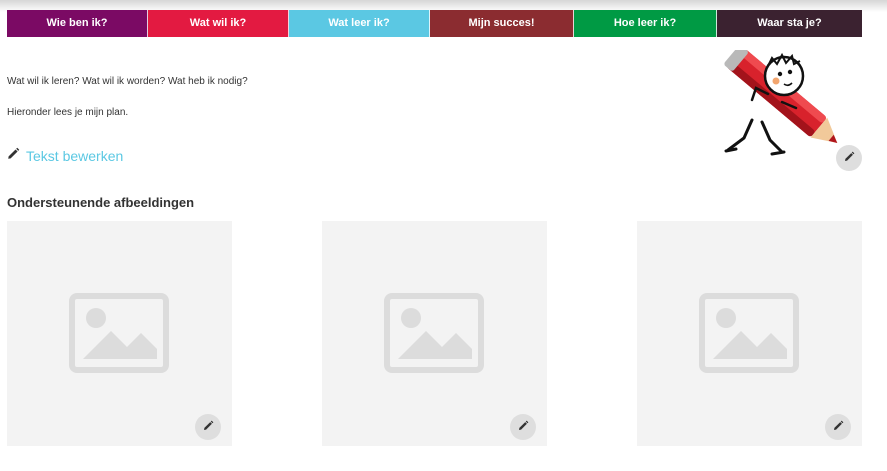 The height and width of the screenshot is (471, 887). I want to click on supporting-images-heading: Ondersteunende afbeeldingen, so click(101, 202).